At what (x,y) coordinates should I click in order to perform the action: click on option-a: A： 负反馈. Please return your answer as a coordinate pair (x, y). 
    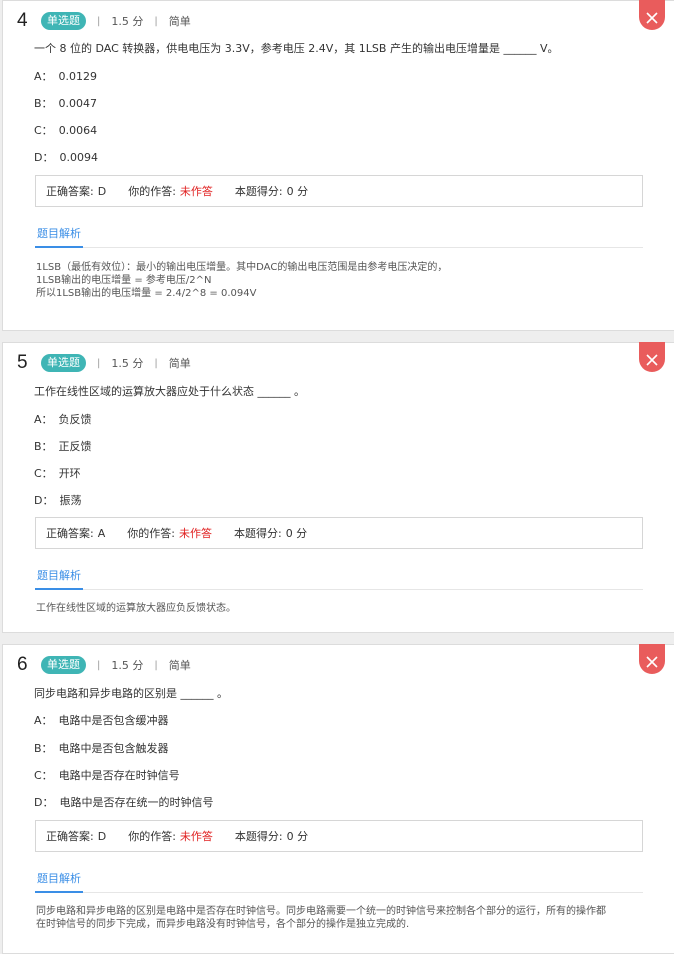
    Looking at the image, I should click on (63, 419).